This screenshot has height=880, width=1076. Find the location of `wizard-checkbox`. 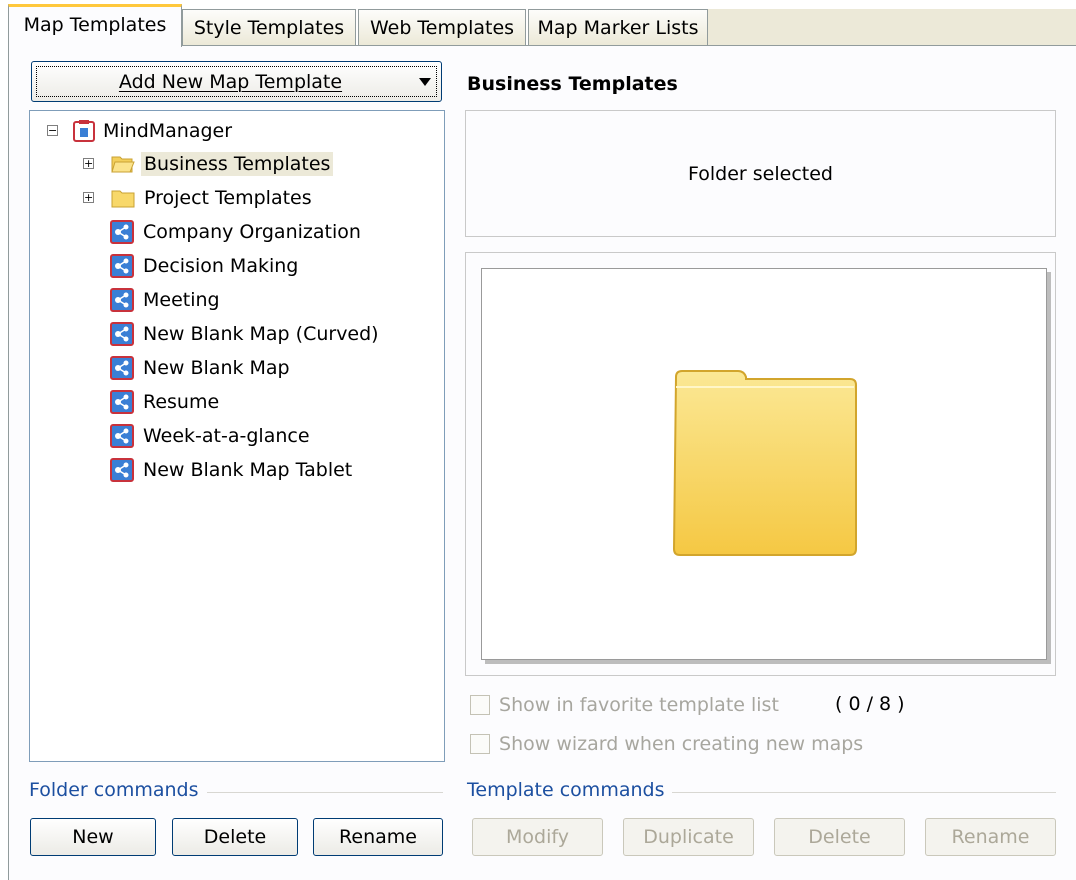

wizard-checkbox is located at coordinates (480, 743).